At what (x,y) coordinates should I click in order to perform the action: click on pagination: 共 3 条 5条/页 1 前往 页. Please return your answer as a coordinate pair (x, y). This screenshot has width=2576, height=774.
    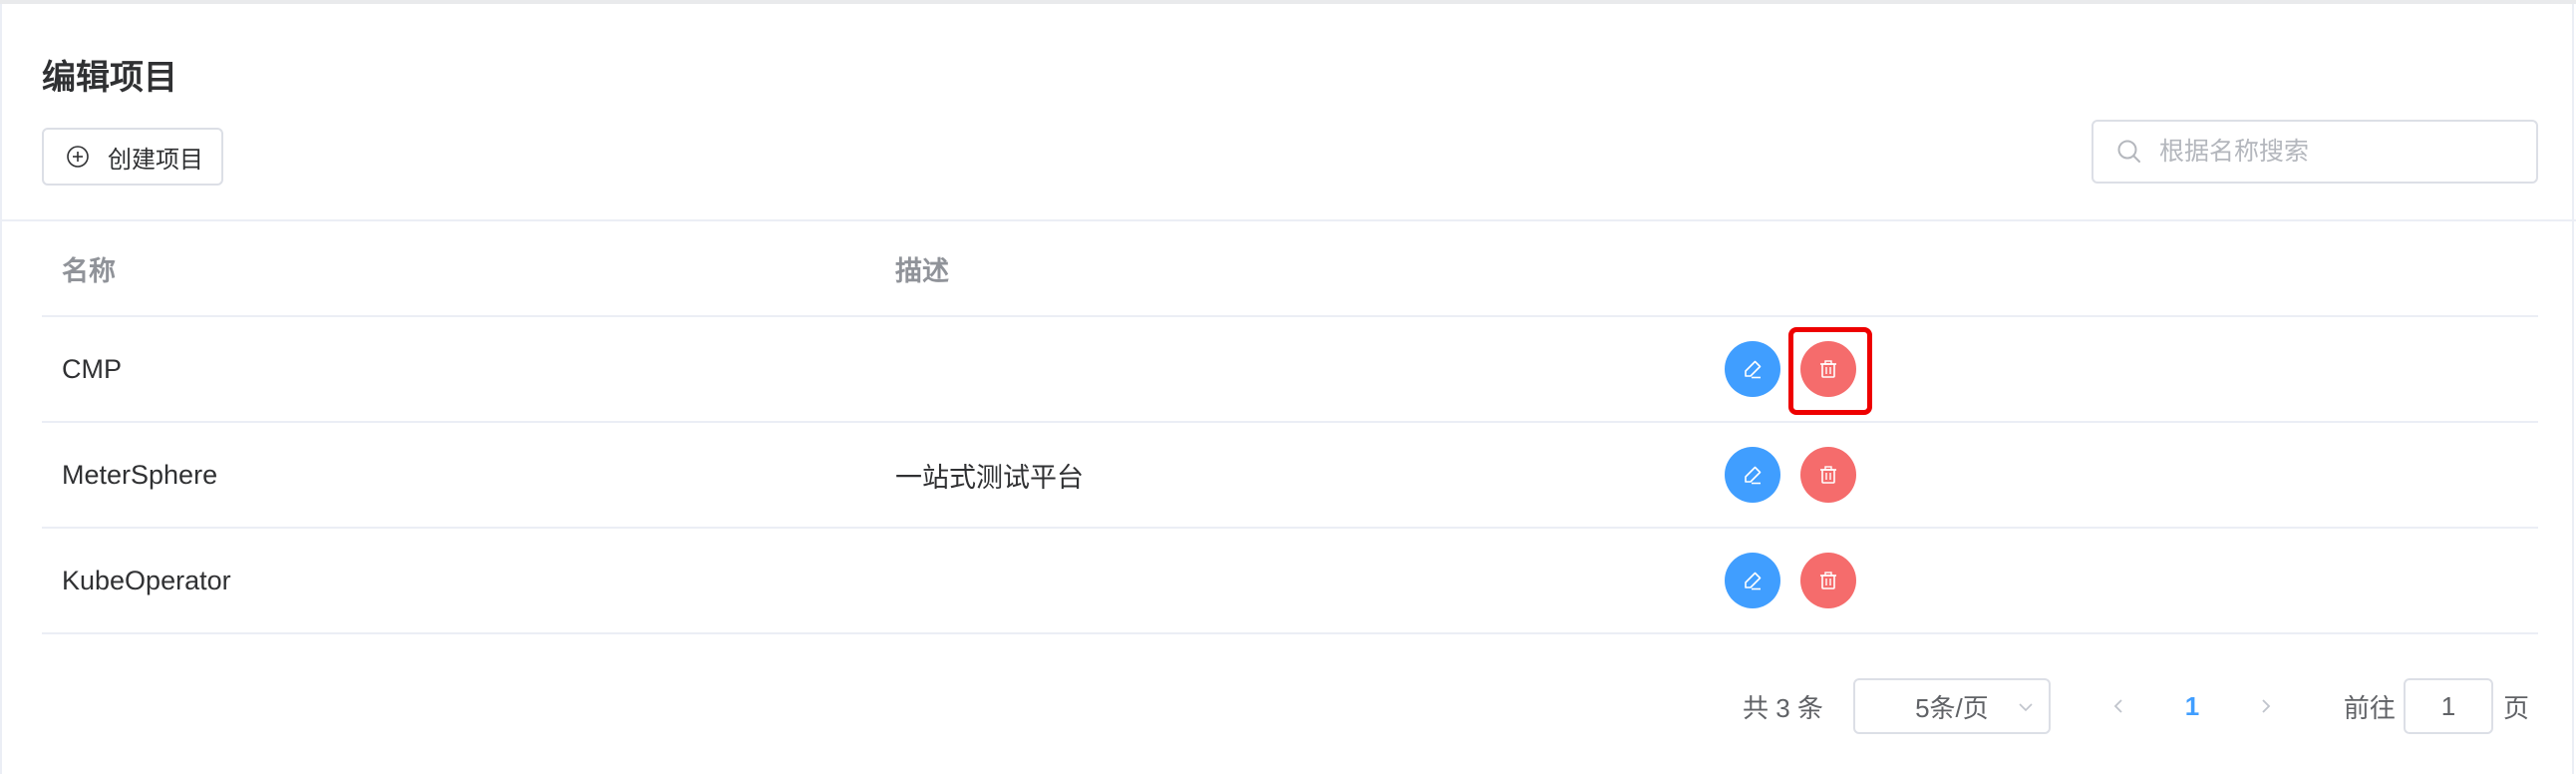
    Looking at the image, I should click on (2136, 706).